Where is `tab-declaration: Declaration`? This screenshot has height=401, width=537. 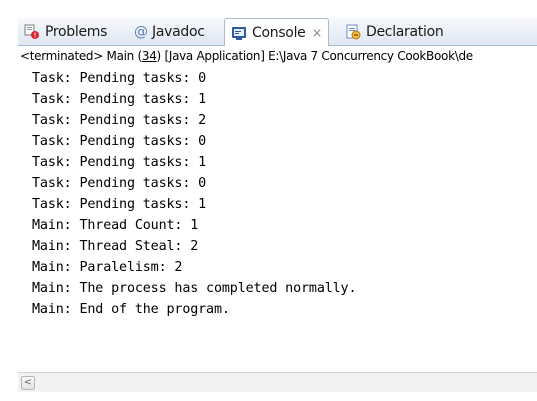 tab-declaration: Declaration is located at coordinates (394, 31).